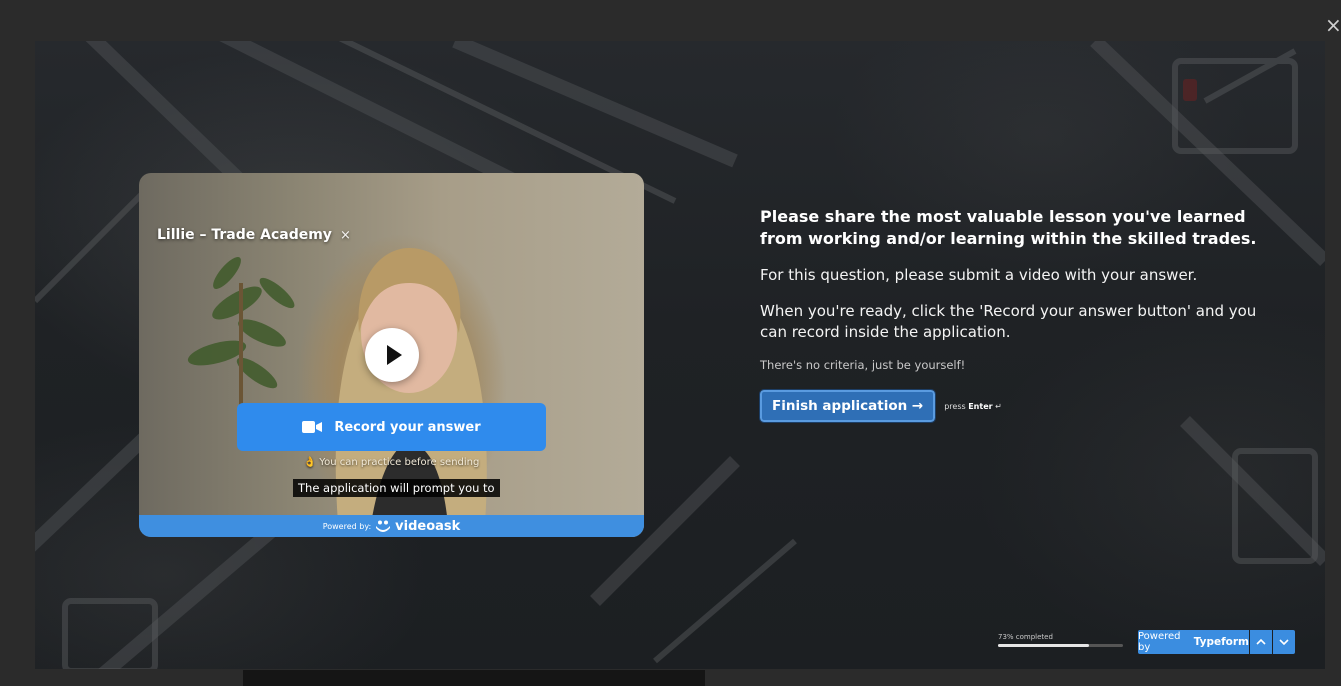 This screenshot has height=686, width=1341. I want to click on play-button, so click(392, 355).